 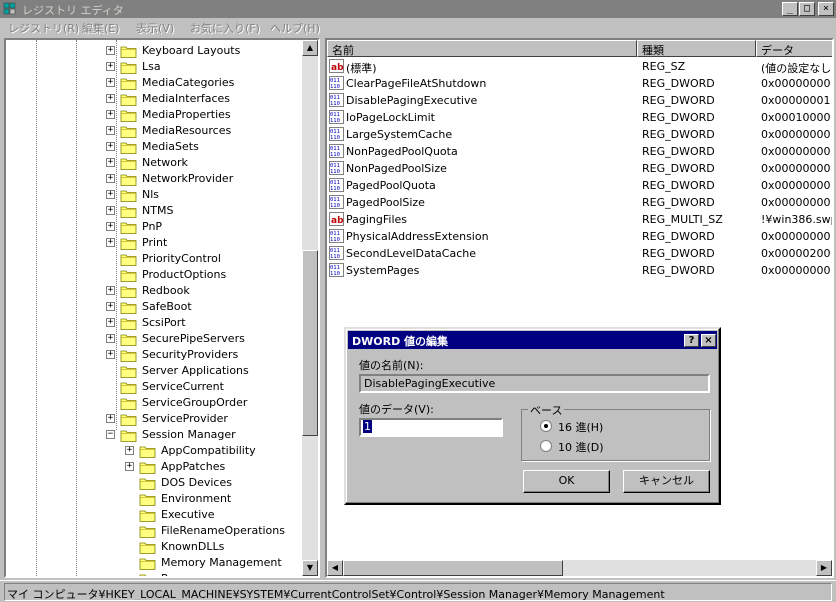 I want to click on scroll-right-arrow-icon: ▶, so click(x=824, y=568).